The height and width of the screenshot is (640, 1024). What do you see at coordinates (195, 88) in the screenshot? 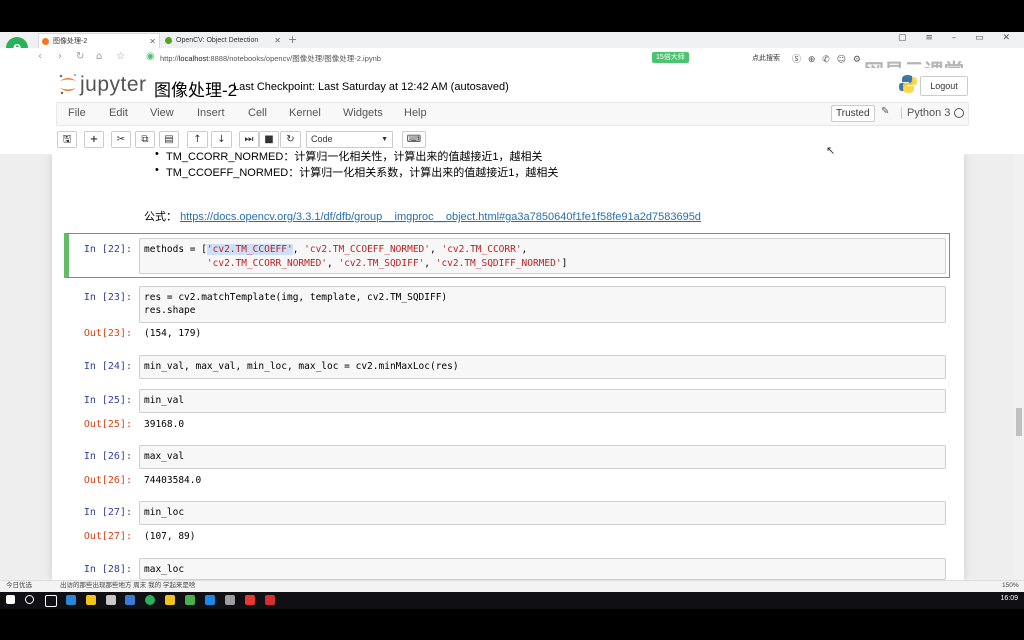
I see `notebook-name: 图像处理-2` at bounding box center [195, 88].